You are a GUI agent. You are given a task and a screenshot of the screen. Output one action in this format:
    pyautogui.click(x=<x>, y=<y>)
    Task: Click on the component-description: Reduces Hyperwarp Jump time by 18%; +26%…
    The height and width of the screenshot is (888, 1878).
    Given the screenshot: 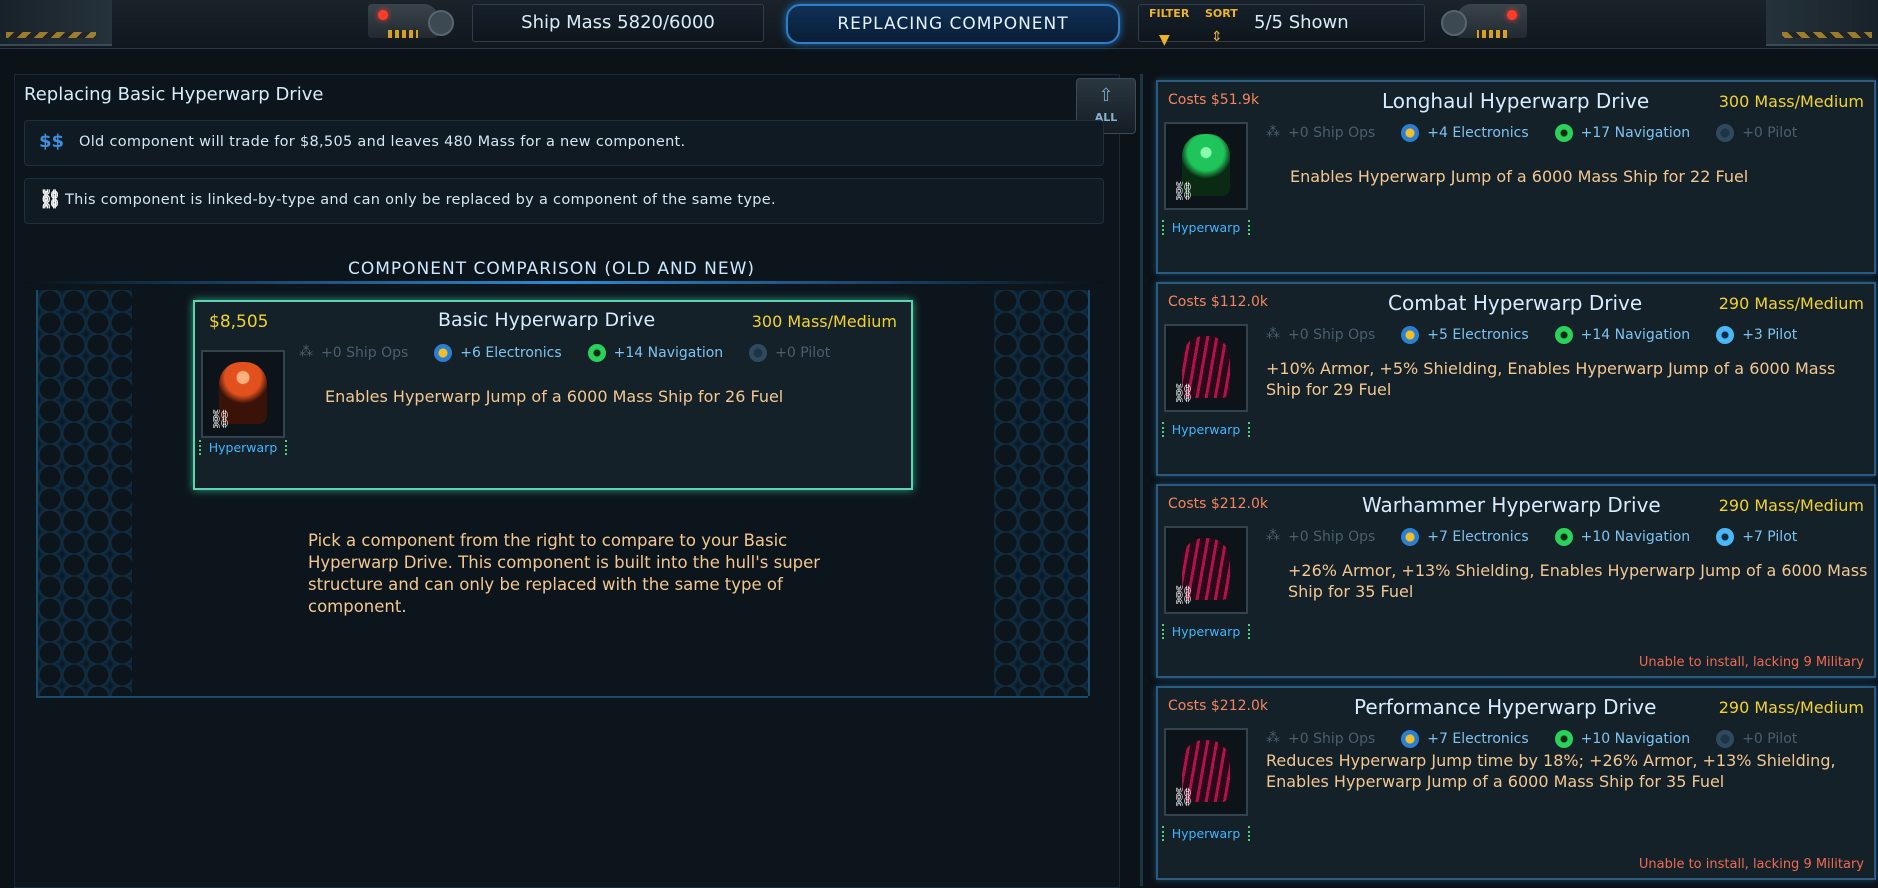 What is the action you would take?
    pyautogui.click(x=1551, y=771)
    